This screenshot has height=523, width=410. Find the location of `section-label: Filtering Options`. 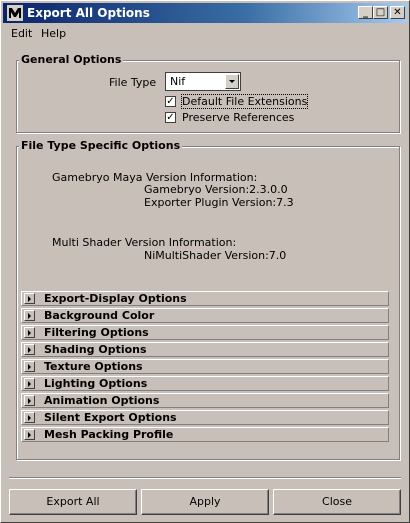

section-label: Filtering Options is located at coordinates (96, 332).